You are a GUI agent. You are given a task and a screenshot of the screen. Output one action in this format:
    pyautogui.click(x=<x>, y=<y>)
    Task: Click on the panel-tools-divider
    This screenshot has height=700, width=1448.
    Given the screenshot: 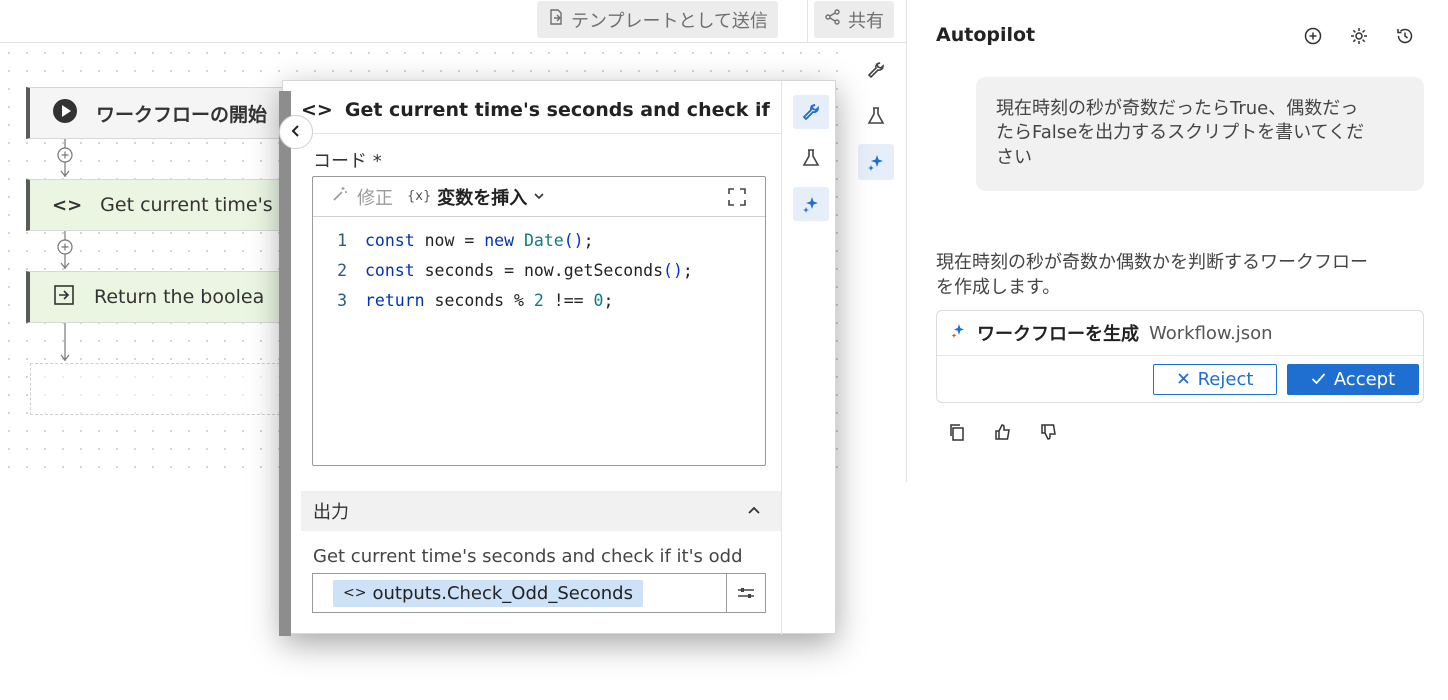 What is the action you would take?
    pyautogui.click(x=781, y=358)
    